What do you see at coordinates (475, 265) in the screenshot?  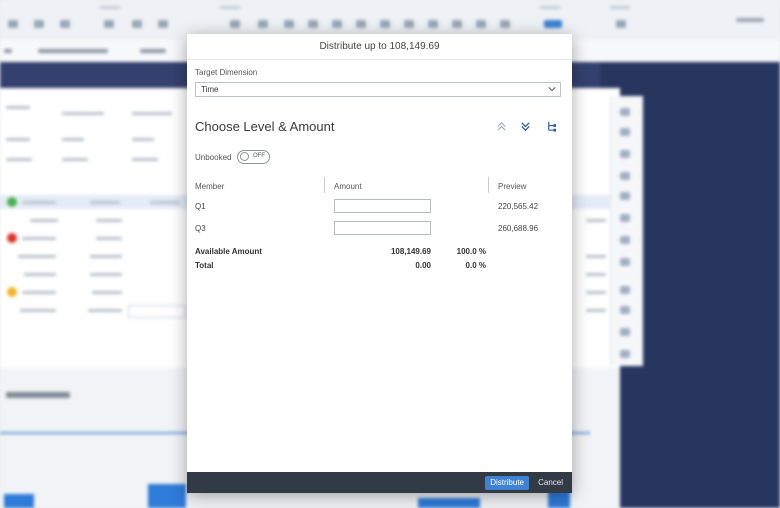 I see `total-percent: 0.0 %` at bounding box center [475, 265].